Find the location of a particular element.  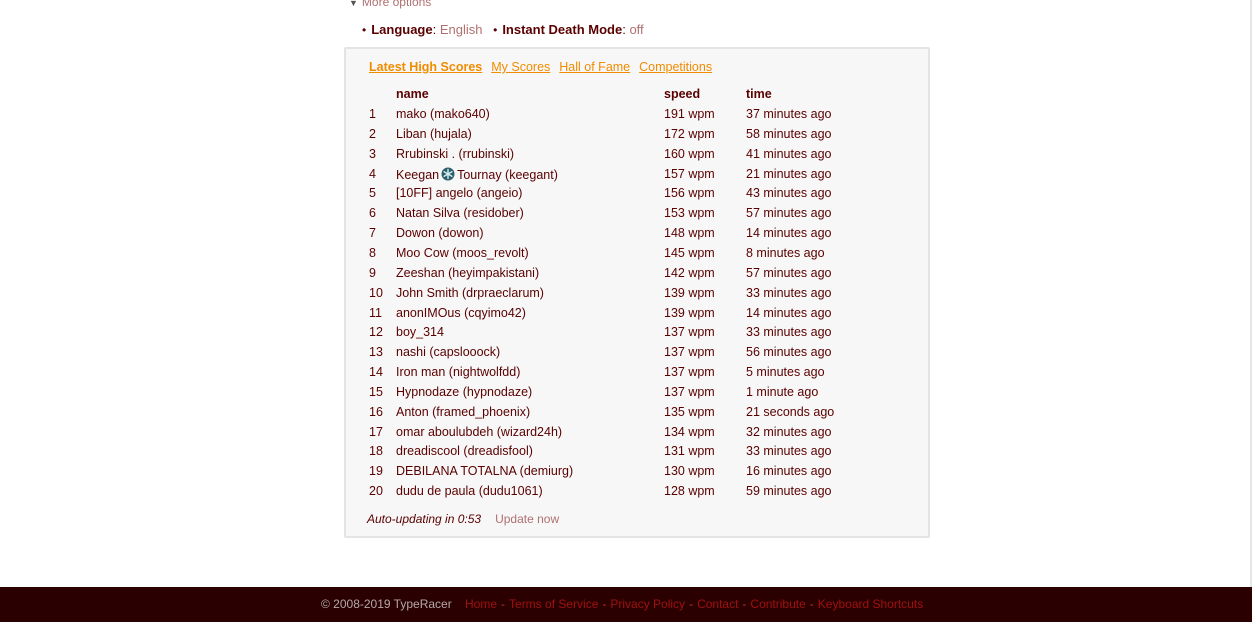

column-header-time: time is located at coordinates (759, 94).